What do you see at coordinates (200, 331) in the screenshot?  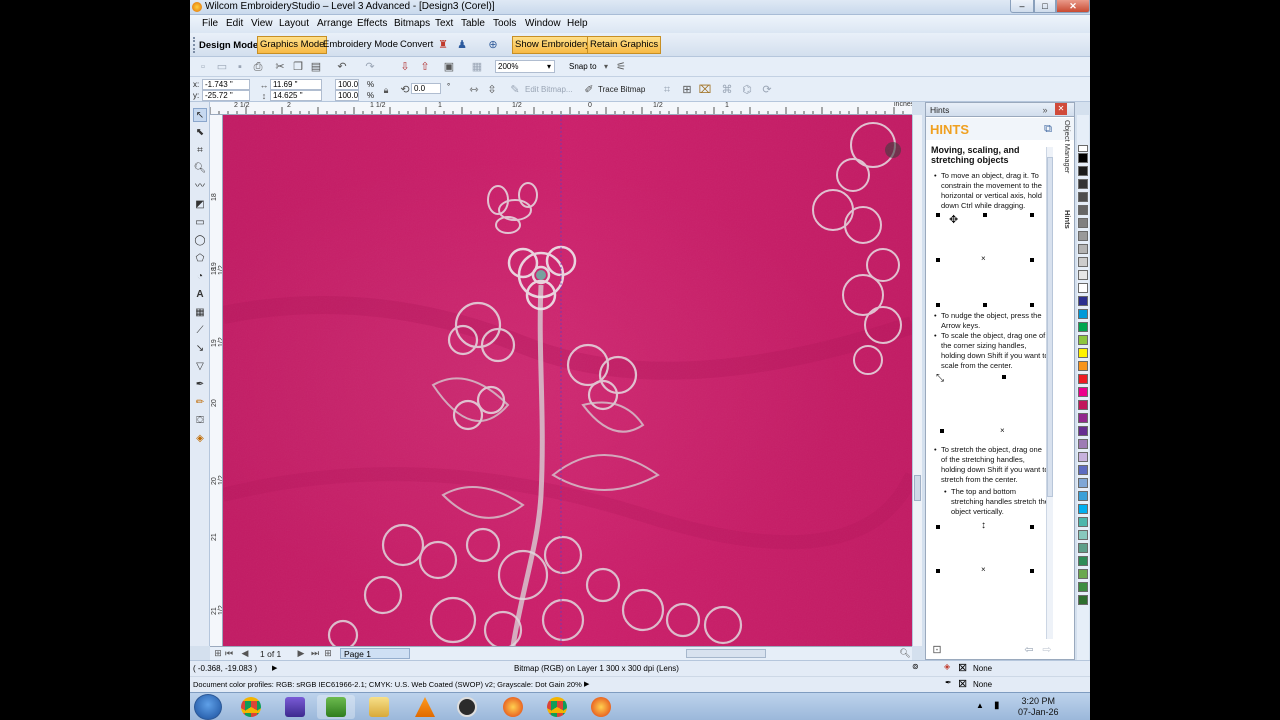 I see `dimension-tool-icon: ⟋` at bounding box center [200, 331].